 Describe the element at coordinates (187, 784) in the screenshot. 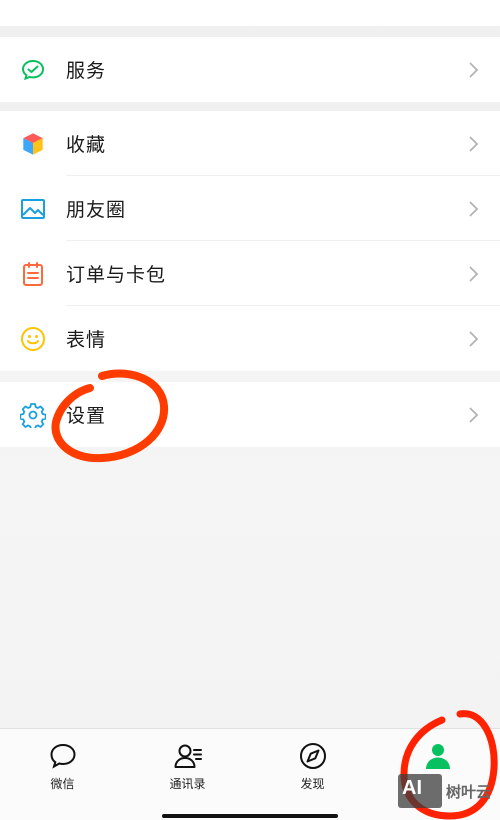

I see `tab-label: 通讯录` at that location.